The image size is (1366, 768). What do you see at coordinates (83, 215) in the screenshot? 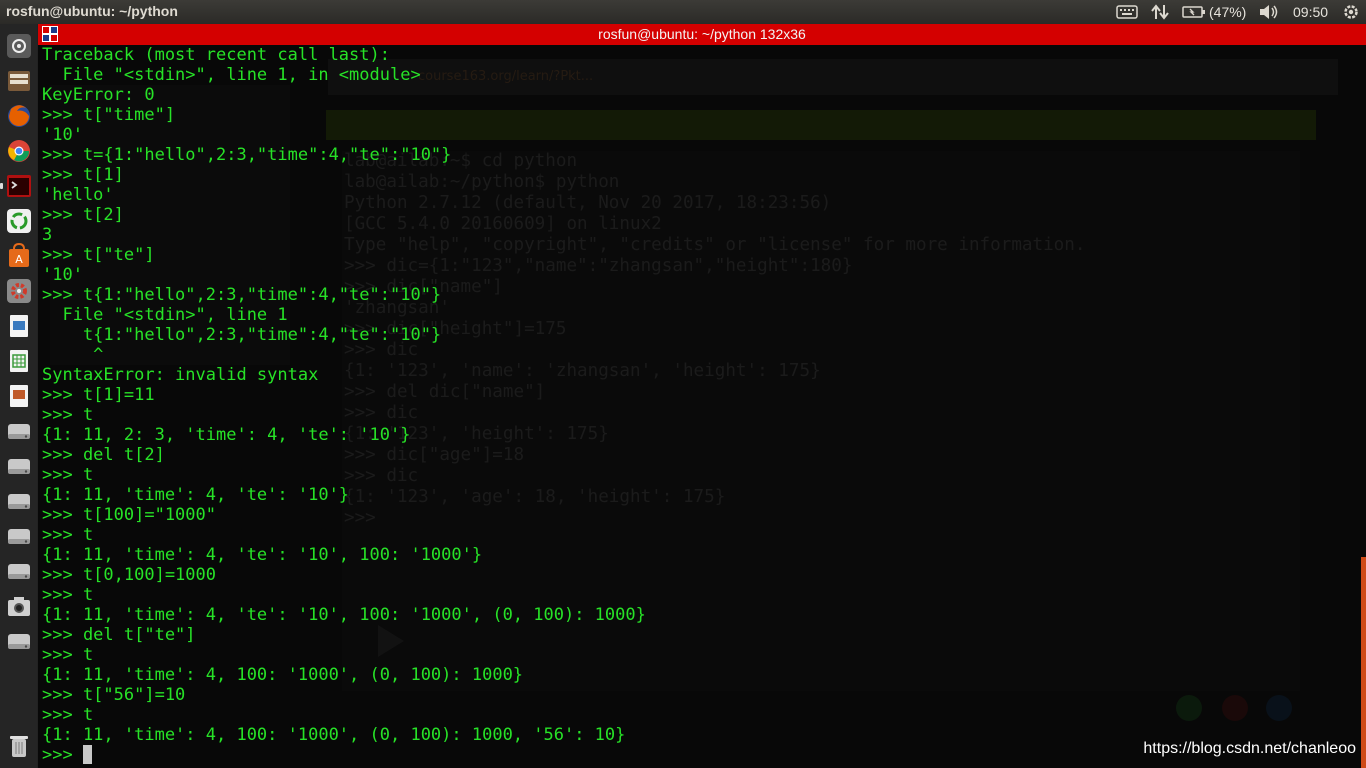
I see `terminal-line: >>> t[2]` at bounding box center [83, 215].